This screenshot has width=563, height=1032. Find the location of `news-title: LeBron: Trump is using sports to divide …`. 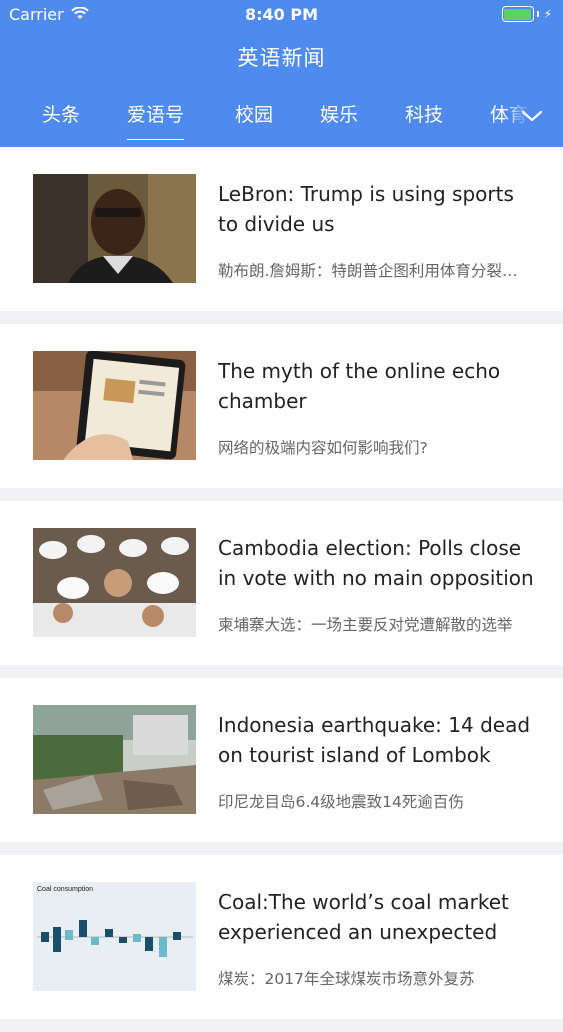

news-title: LeBron: Trump is using sports to divide … is located at coordinates (366, 209).